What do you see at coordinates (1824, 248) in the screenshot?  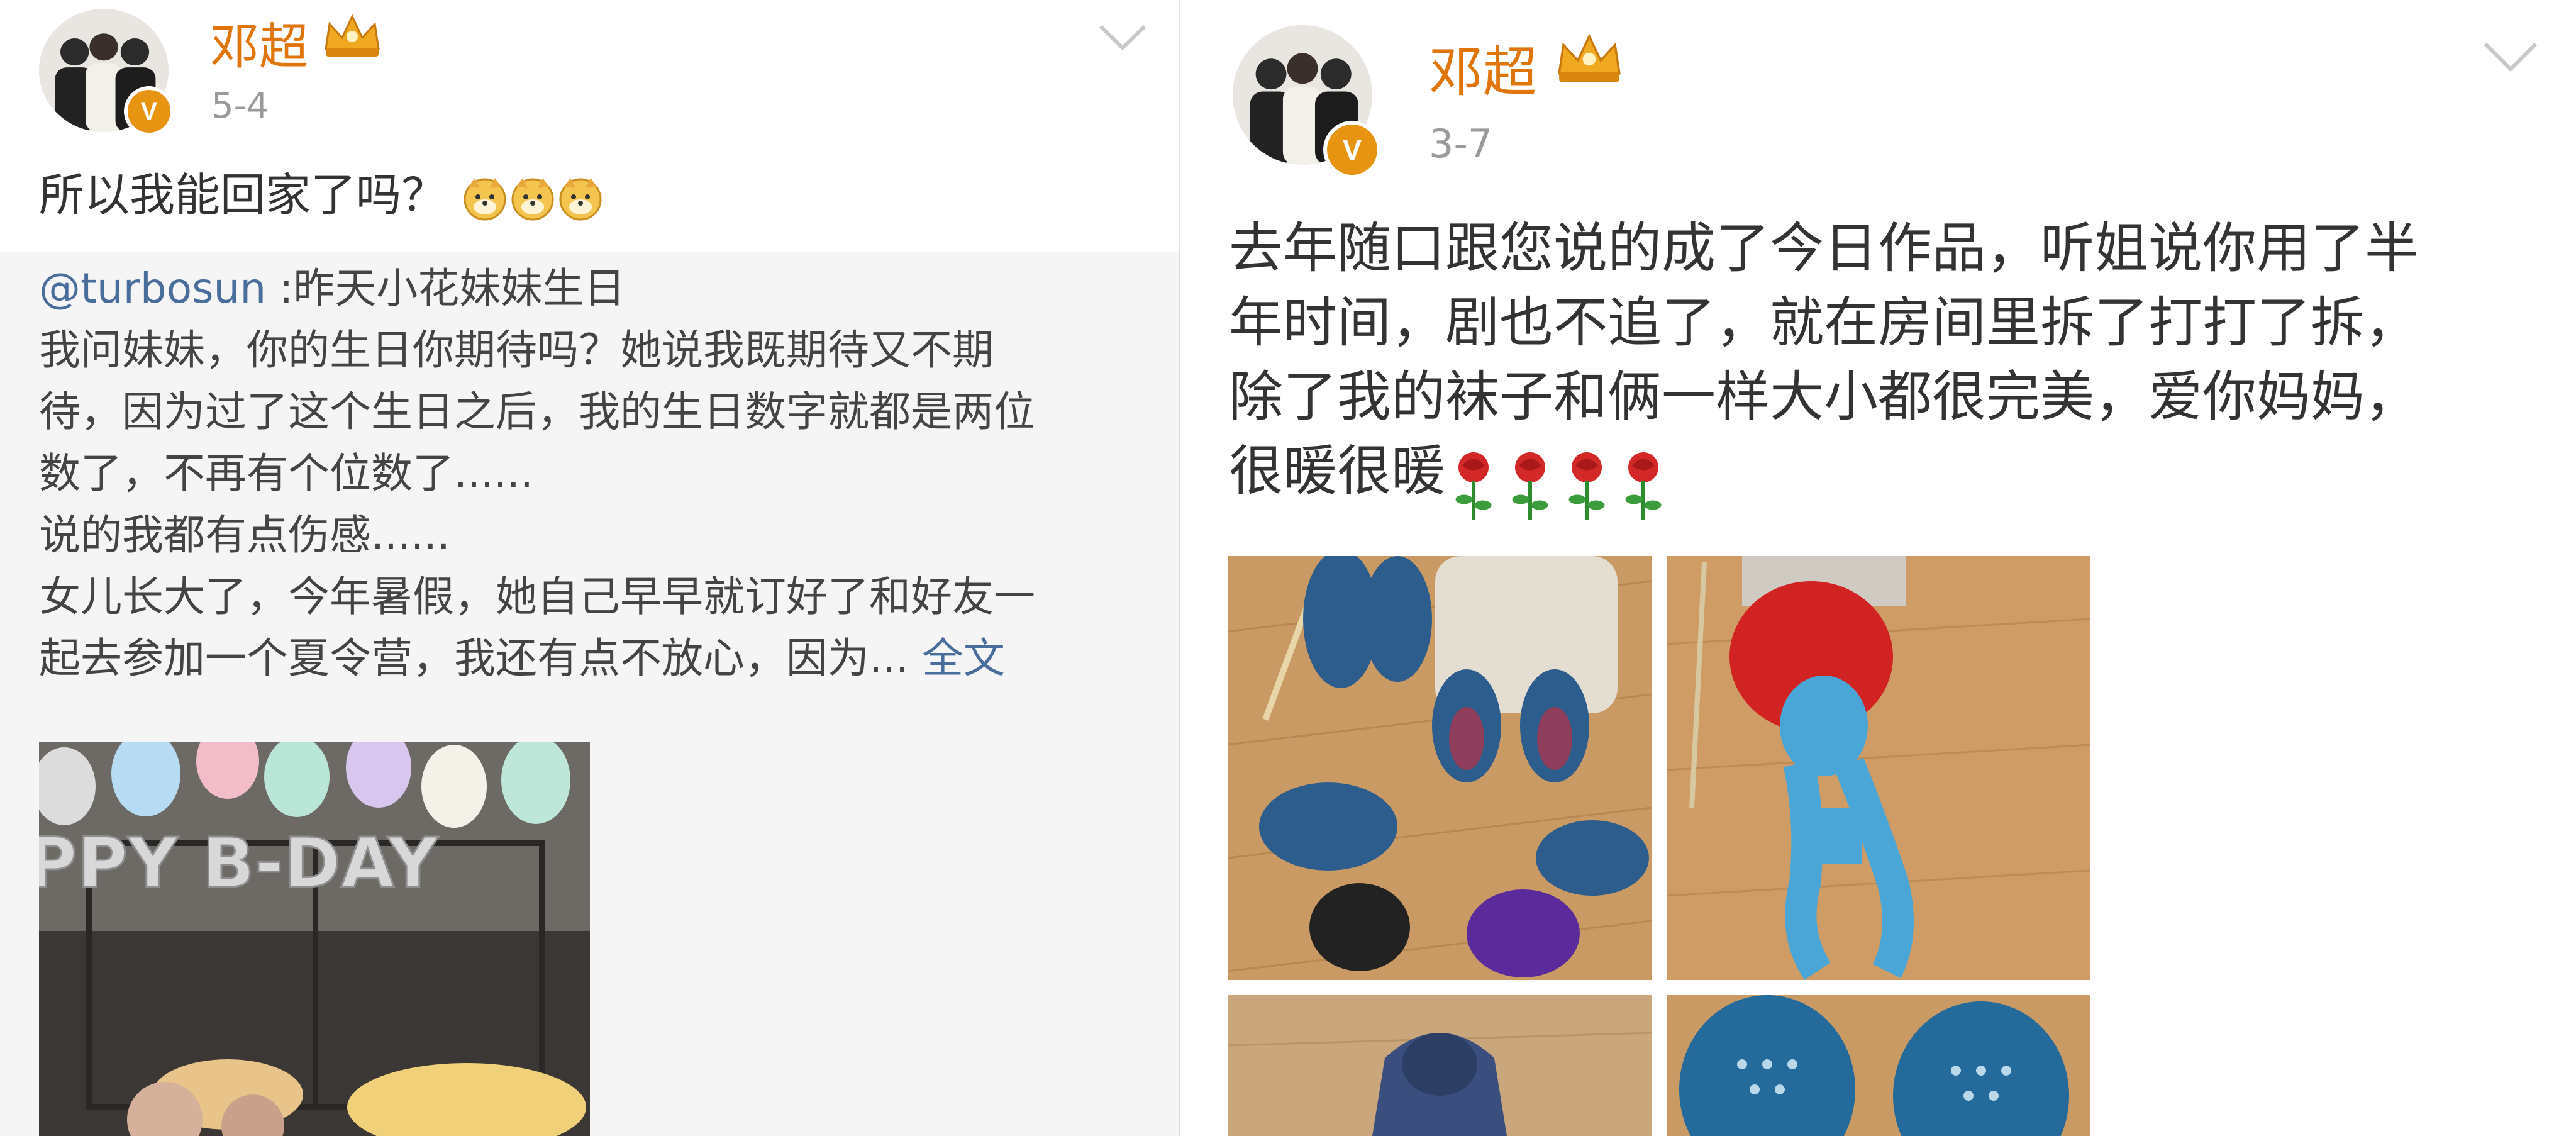 I see `post-text-line: 去年随口跟您说的成了今日作品，听姐说你用了半` at bounding box center [1824, 248].